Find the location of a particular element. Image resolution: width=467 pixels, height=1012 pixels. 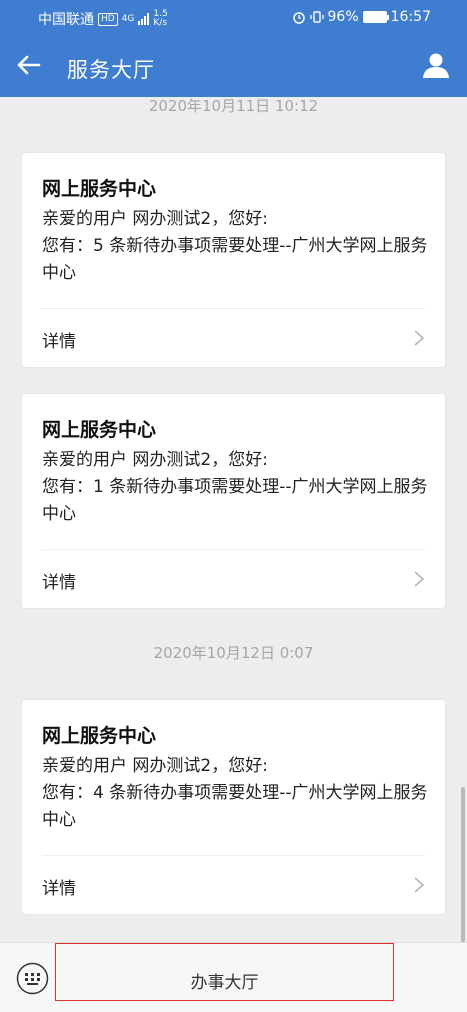

service-hall-menu-button: 办事大厅 is located at coordinates (224, 972).